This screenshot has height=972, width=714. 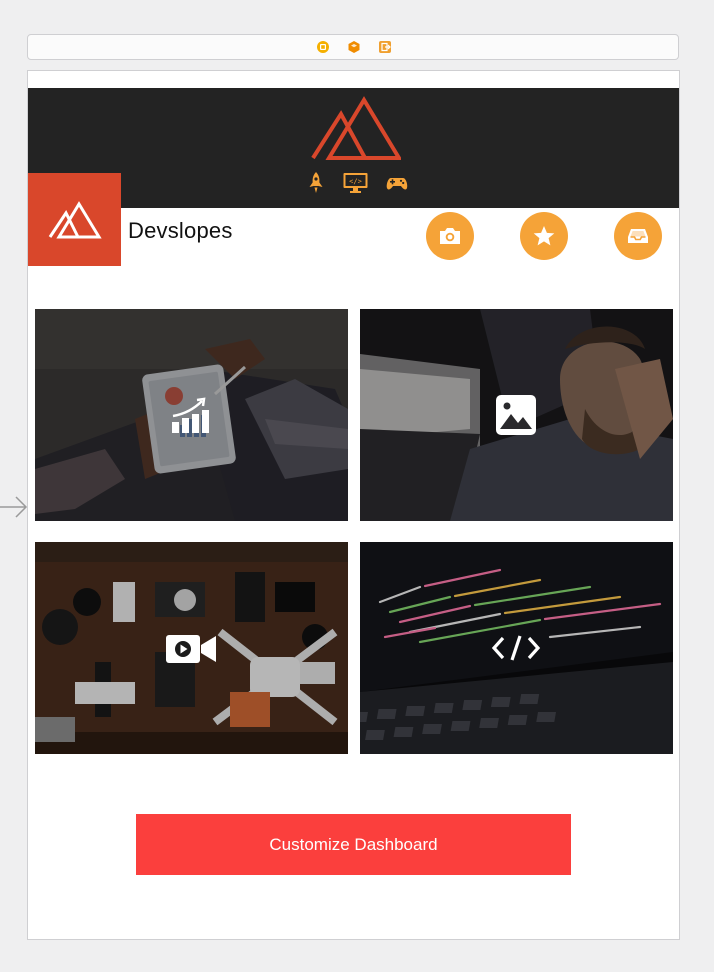 I want to click on analytics-tile, so click(x=191, y=415).